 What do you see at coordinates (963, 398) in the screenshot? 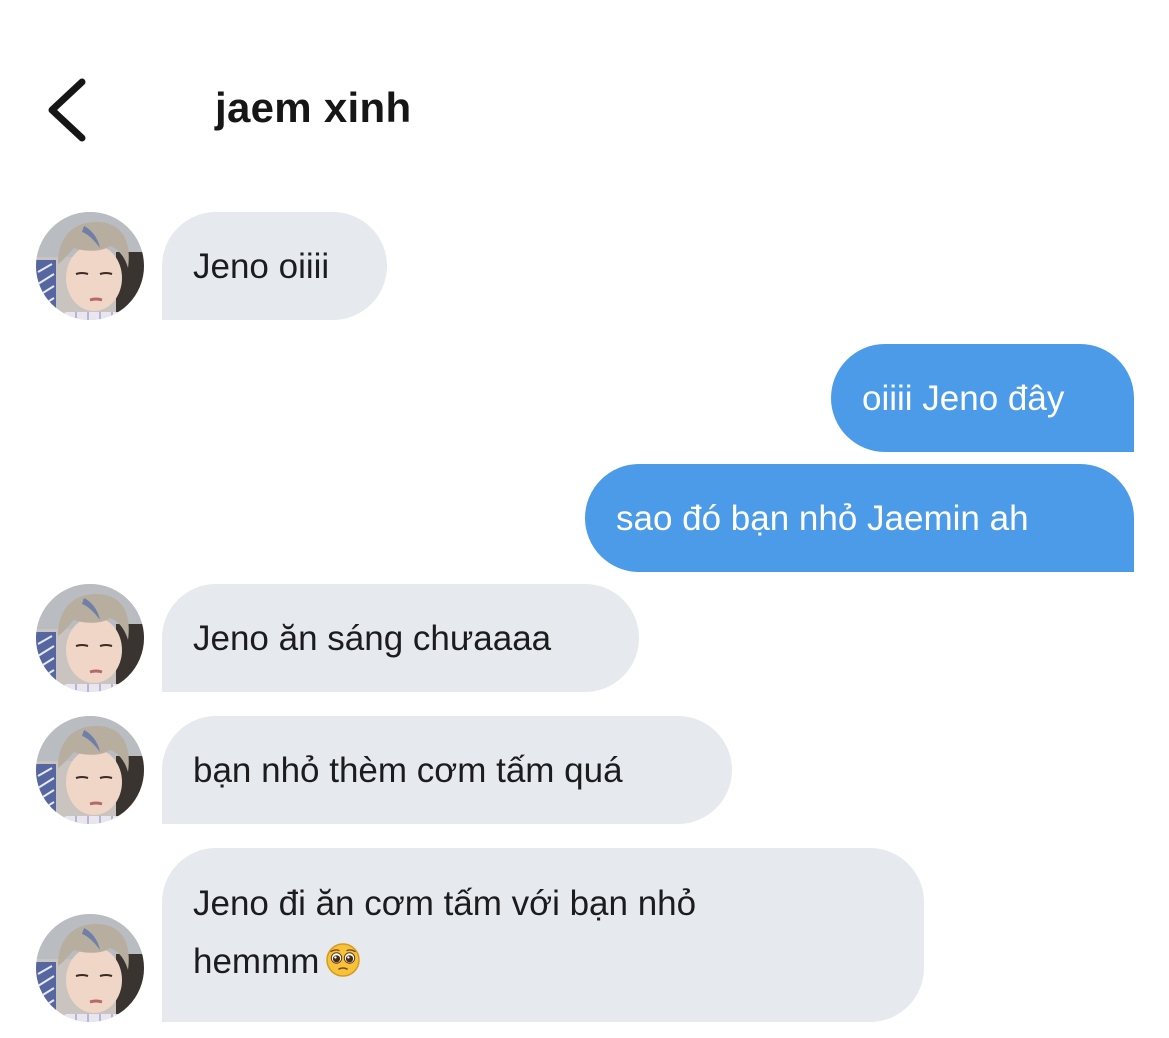
I see `message-text: oiiii Jeno đây` at bounding box center [963, 398].